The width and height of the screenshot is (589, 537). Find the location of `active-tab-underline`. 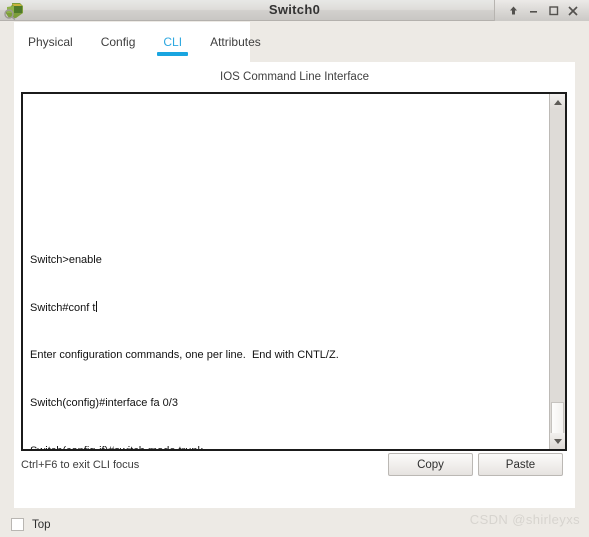

active-tab-underline is located at coordinates (173, 54).